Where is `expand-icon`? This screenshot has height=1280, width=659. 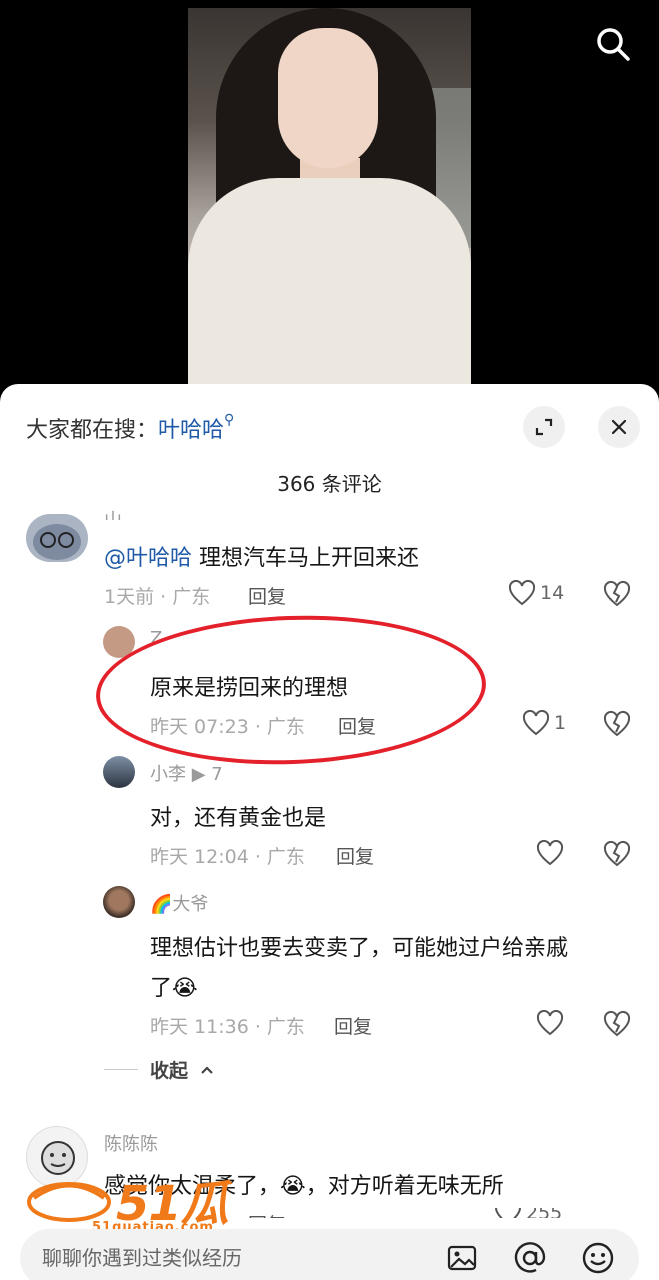
expand-icon is located at coordinates (544, 427).